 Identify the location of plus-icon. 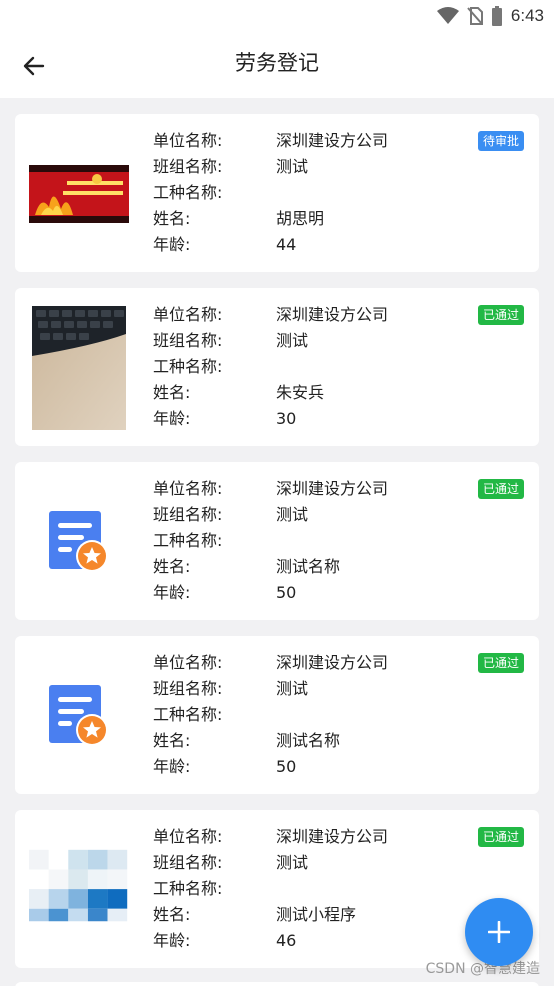
(499, 932).